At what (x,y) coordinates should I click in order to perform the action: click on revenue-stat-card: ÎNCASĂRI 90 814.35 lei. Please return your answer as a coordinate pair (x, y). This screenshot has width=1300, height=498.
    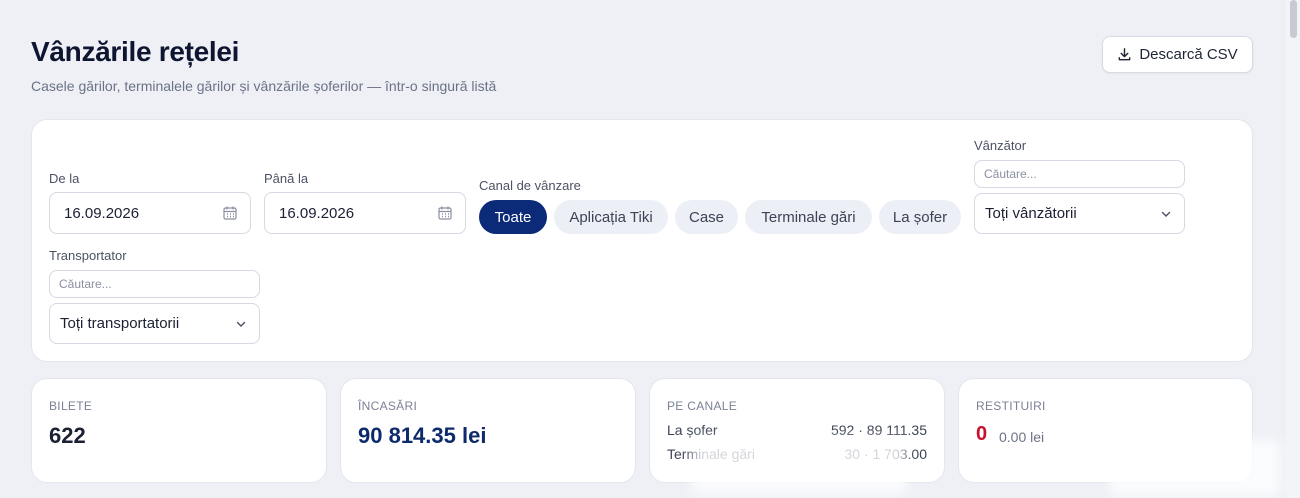
    Looking at the image, I should click on (488, 430).